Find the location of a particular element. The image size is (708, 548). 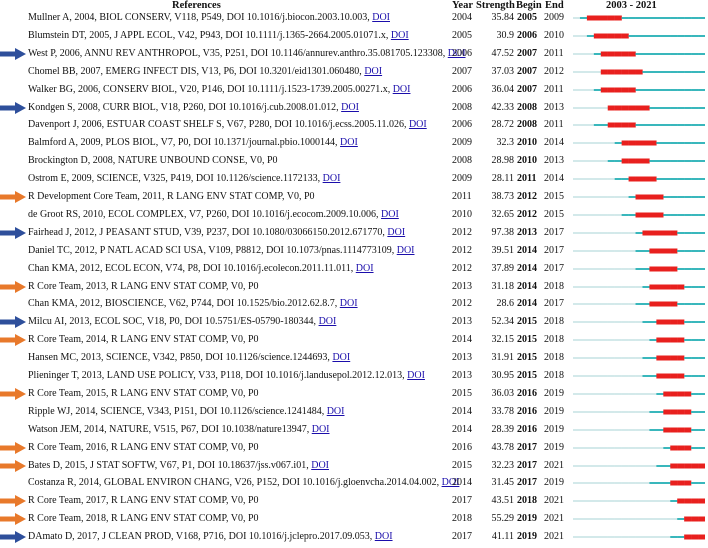

year-cell: 2013 is located at coordinates (462, 375).